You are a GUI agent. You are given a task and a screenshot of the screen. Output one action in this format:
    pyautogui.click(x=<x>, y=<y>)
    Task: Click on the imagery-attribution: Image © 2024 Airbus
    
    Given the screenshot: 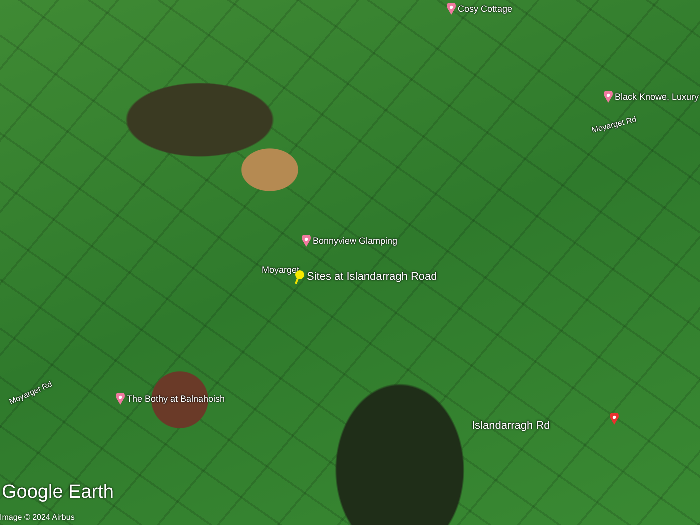 What is the action you would take?
    pyautogui.click(x=37, y=517)
    